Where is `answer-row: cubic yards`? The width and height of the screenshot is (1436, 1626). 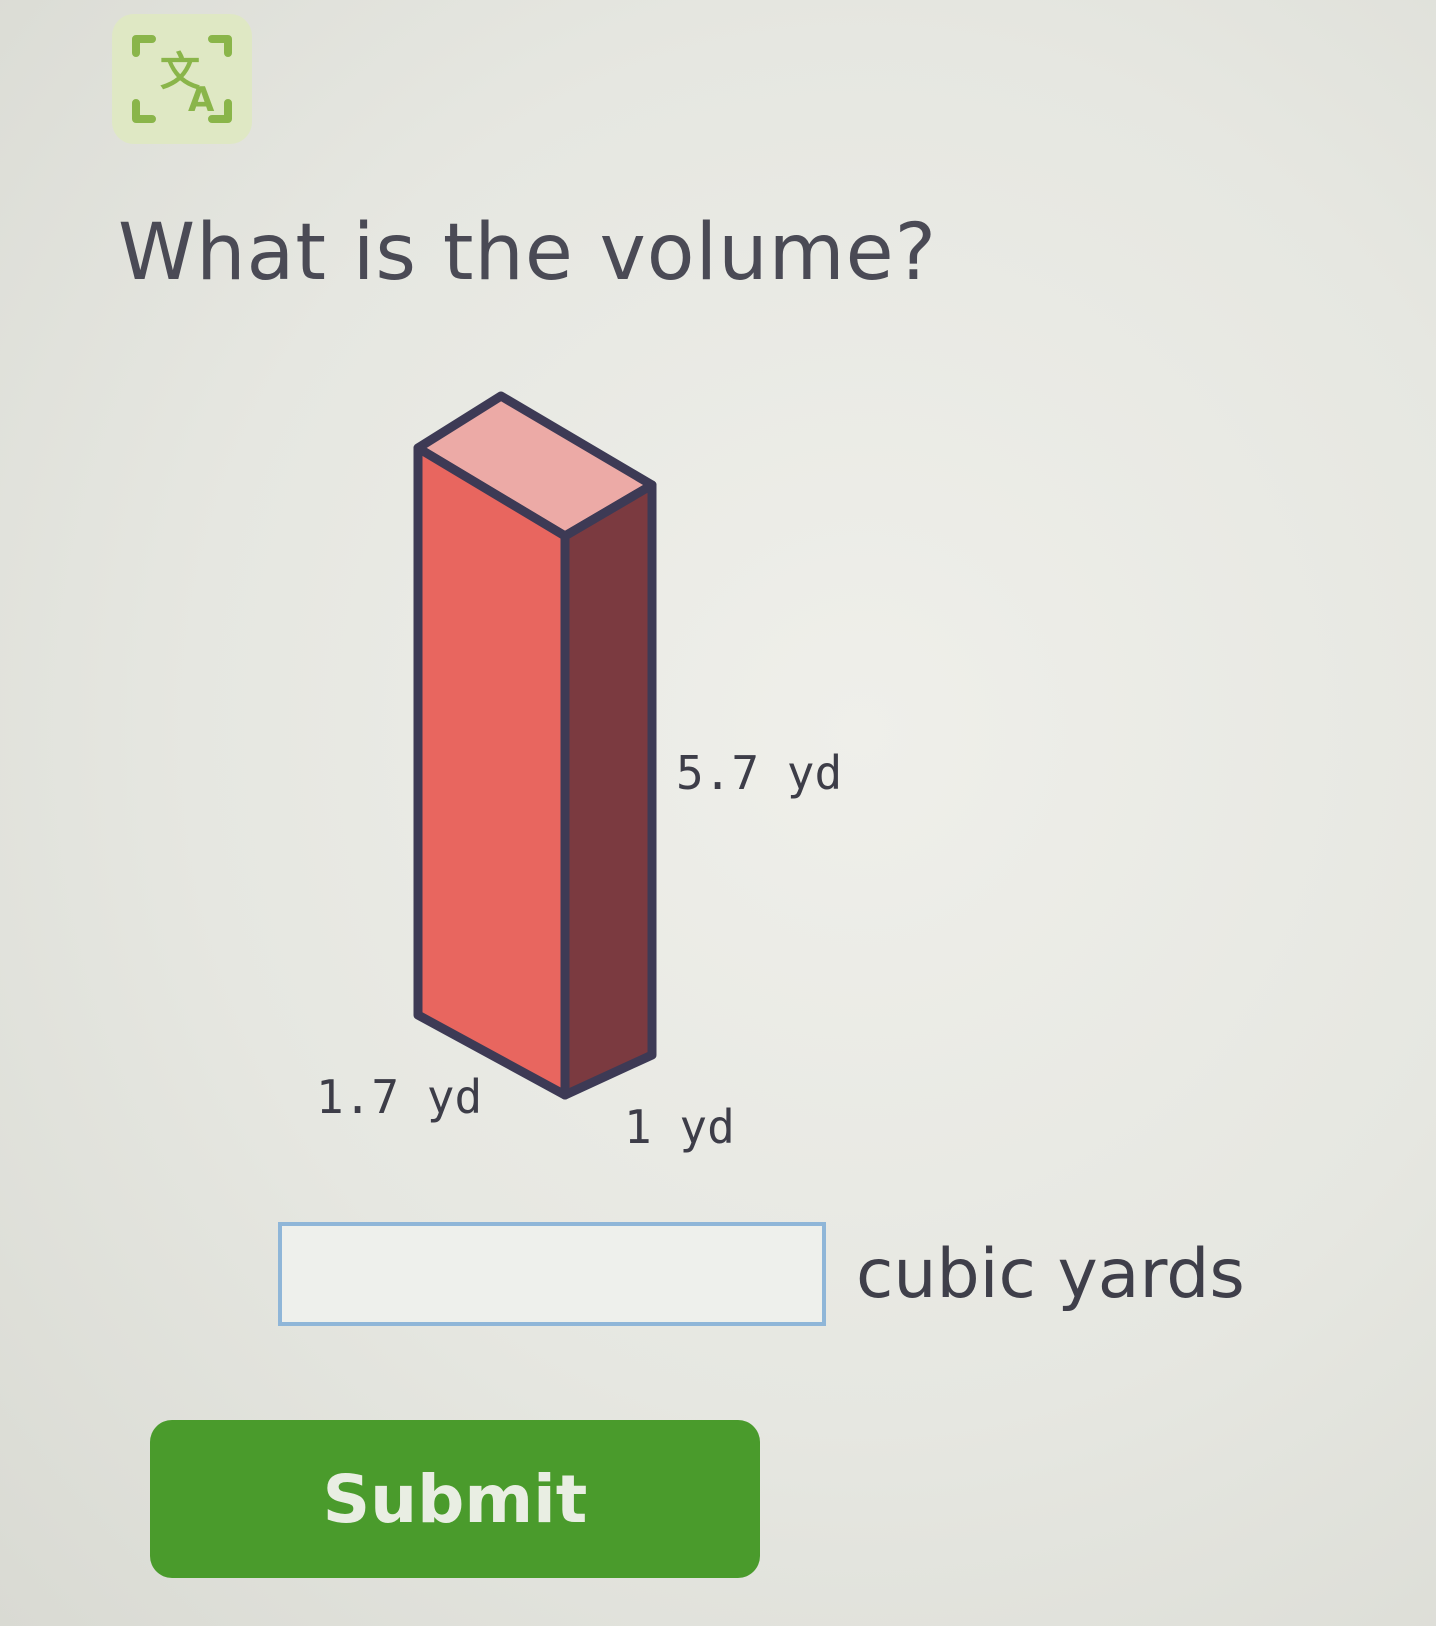
answer-row: cubic yards is located at coordinates (761, 1274).